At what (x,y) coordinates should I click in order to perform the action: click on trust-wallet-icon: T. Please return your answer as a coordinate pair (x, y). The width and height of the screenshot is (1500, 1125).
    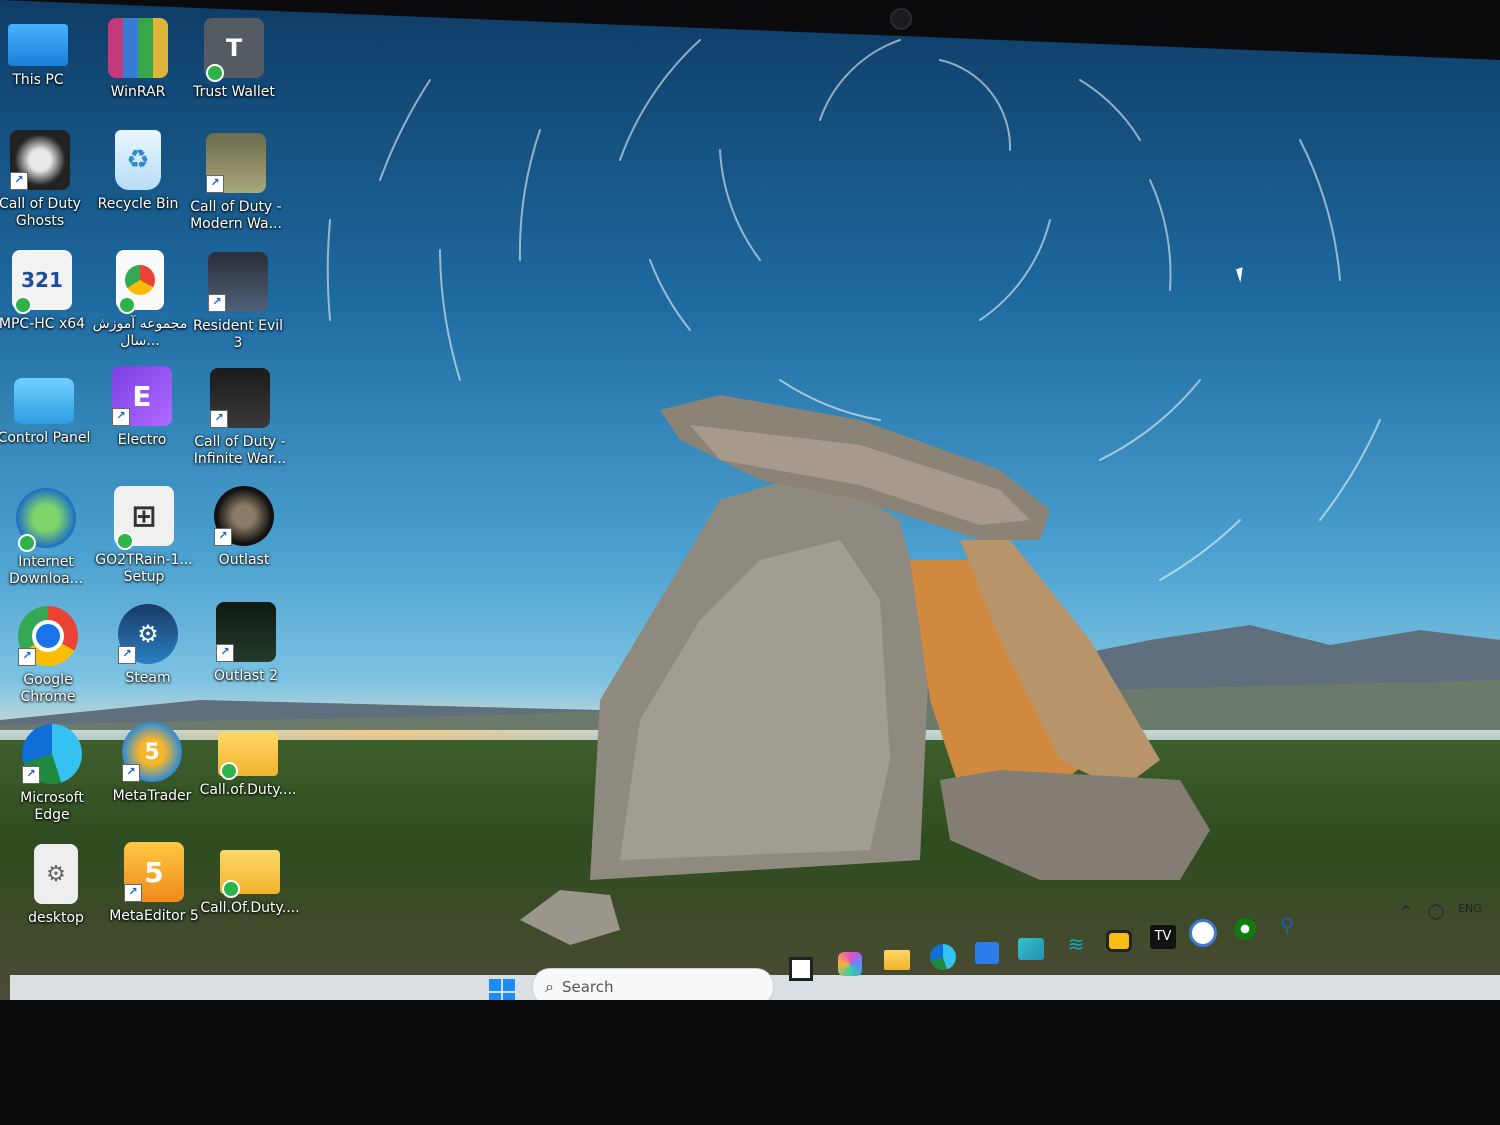
    Looking at the image, I should click on (234, 50).